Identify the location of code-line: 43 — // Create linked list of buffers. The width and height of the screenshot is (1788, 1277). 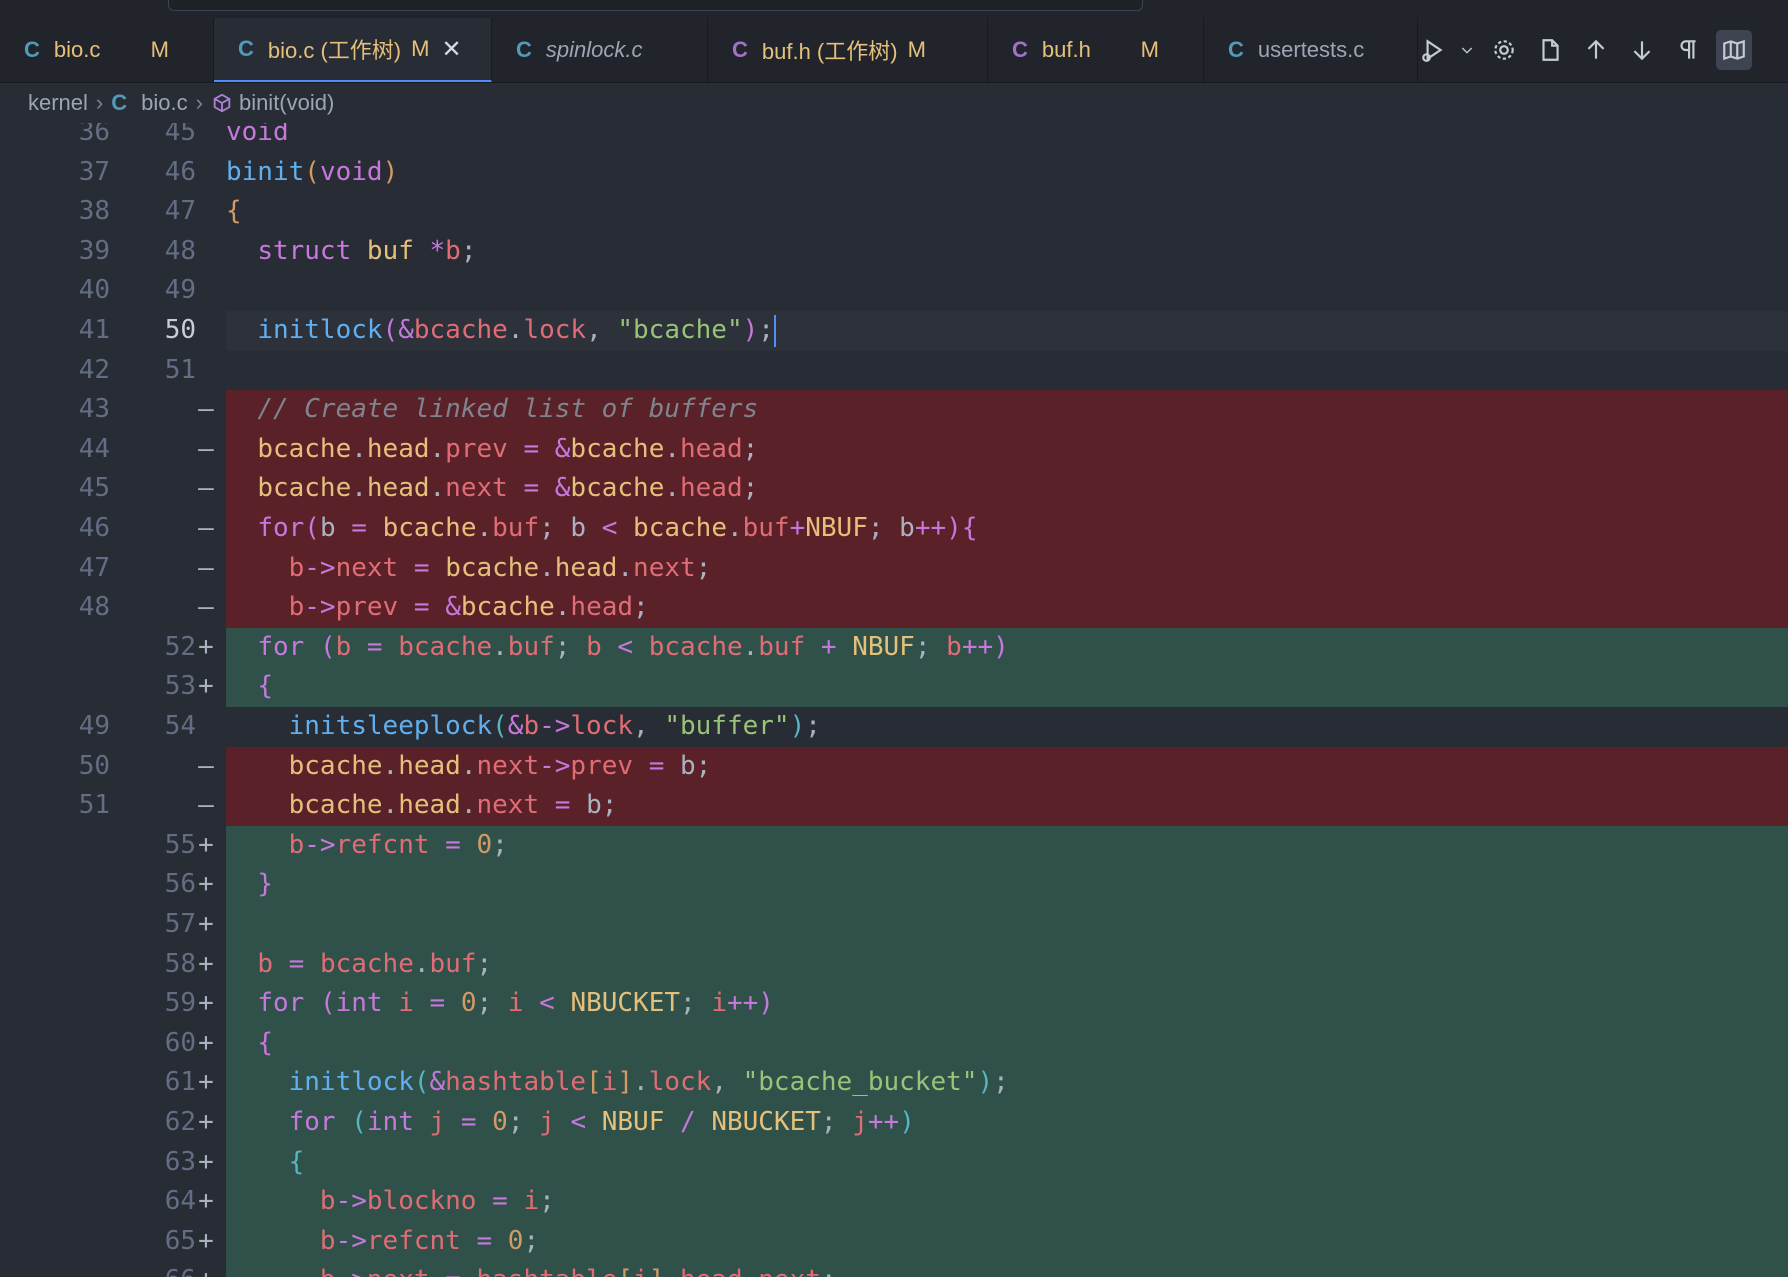
(894, 410).